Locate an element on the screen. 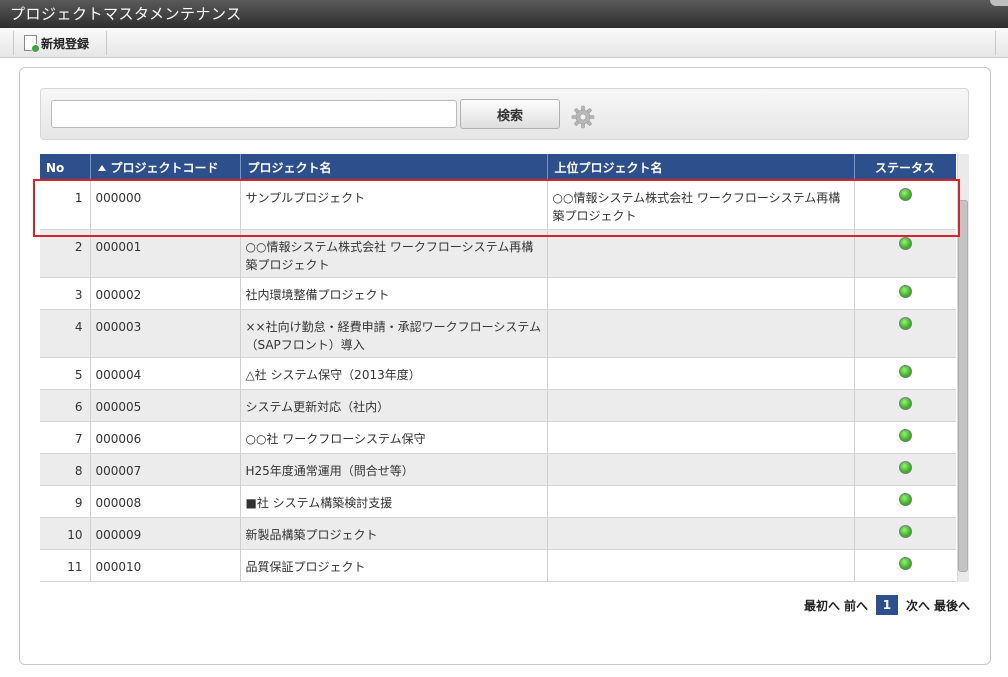  cell-name: 新製品構築プロジェクト is located at coordinates (394, 533).